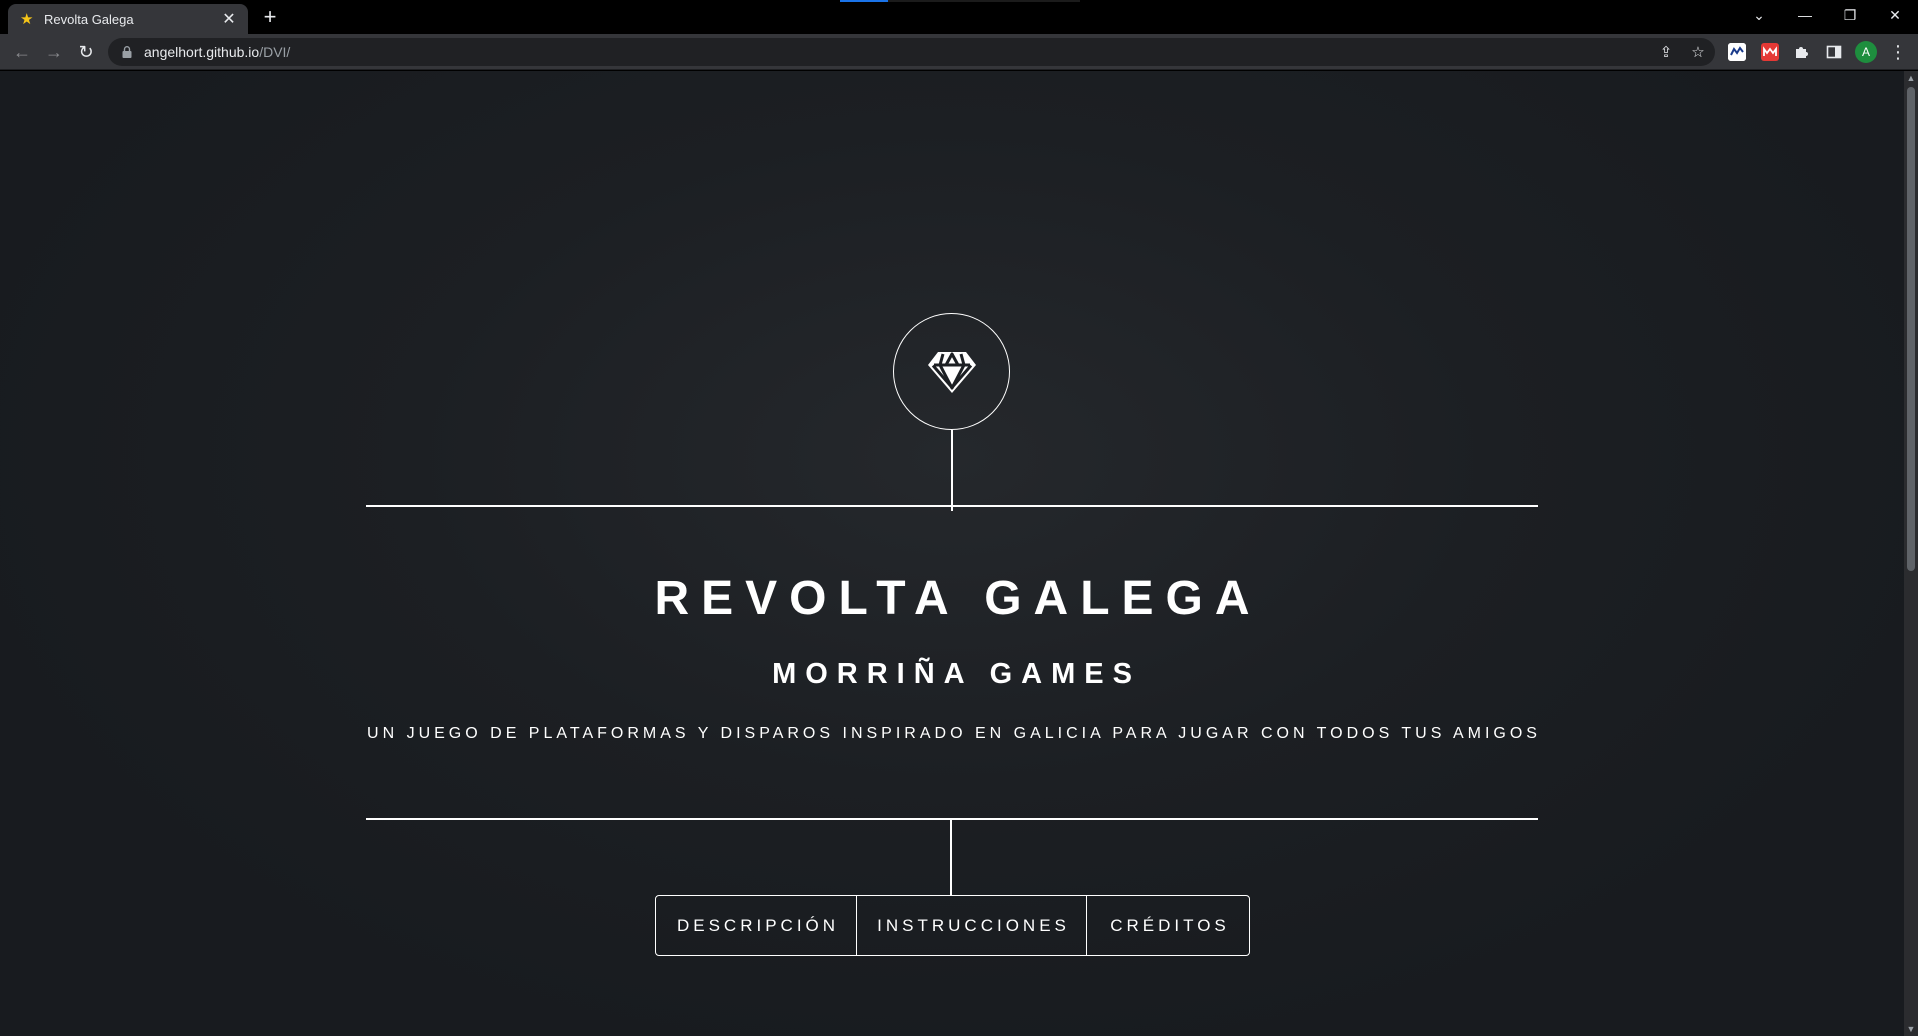  Describe the element at coordinates (756, 925) in the screenshot. I see `nav-item-descripcion: DESCRIPCIÓN` at that location.